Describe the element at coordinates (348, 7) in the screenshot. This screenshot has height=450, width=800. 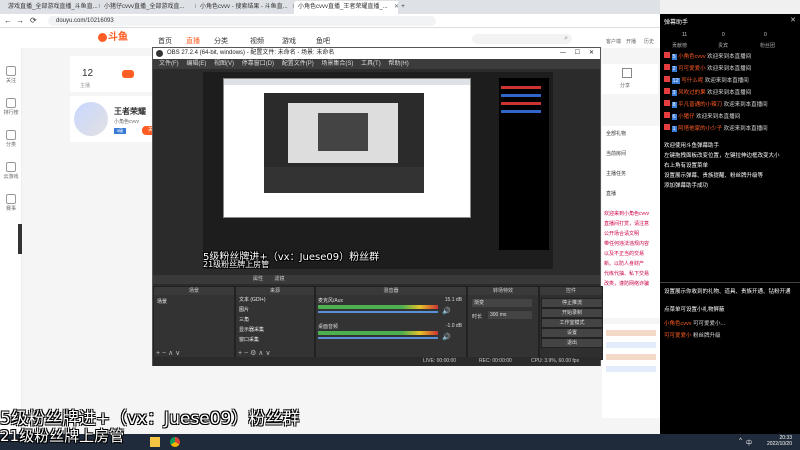
I see `browser-tab-active: 小角色cvvv直播_王者荣耀直播_... ✕` at that location.